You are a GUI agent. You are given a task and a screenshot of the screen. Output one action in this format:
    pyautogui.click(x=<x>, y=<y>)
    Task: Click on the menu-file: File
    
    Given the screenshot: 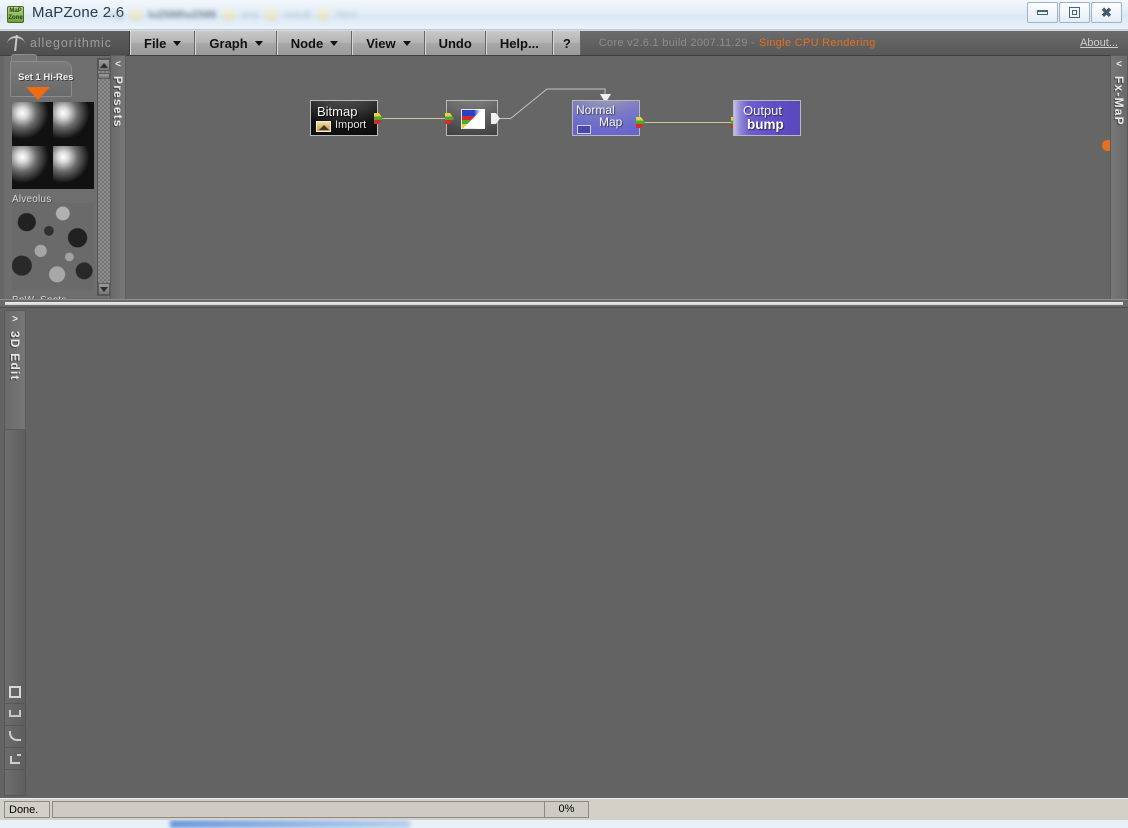 What is the action you would take?
    pyautogui.click(x=163, y=43)
    